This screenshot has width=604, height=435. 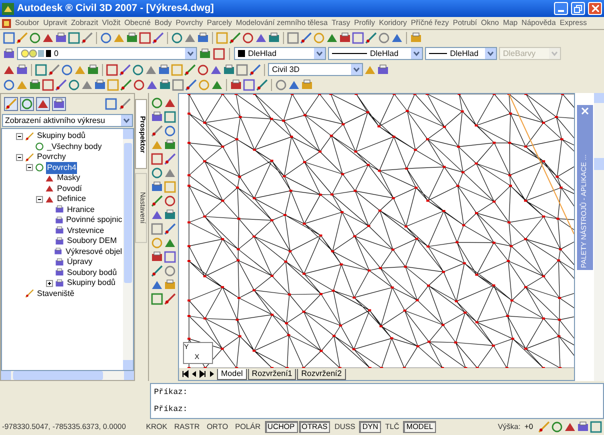 I want to click on tree-item: Povrch4, so click(x=62, y=168).